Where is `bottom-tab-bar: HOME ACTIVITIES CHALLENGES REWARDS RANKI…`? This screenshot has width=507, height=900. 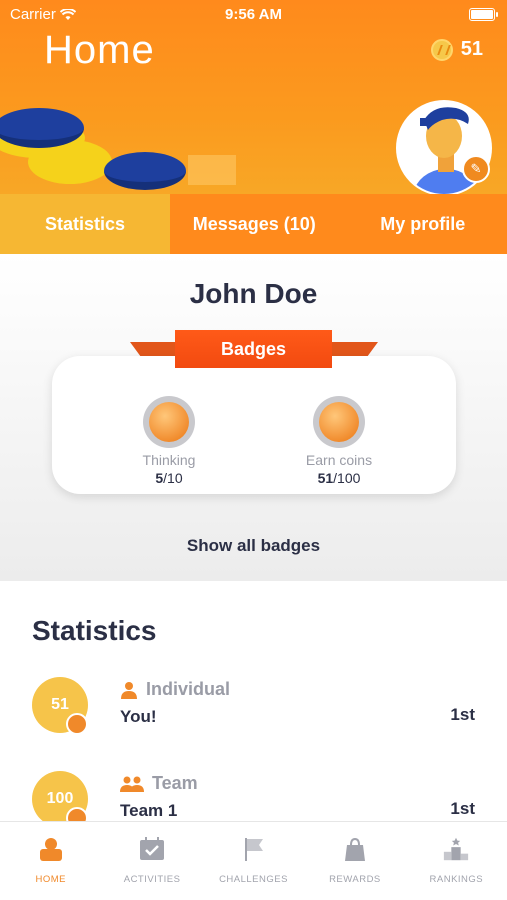 bottom-tab-bar: HOME ACTIVITIES CHALLENGES REWARDS RANKI… is located at coordinates (253, 860).